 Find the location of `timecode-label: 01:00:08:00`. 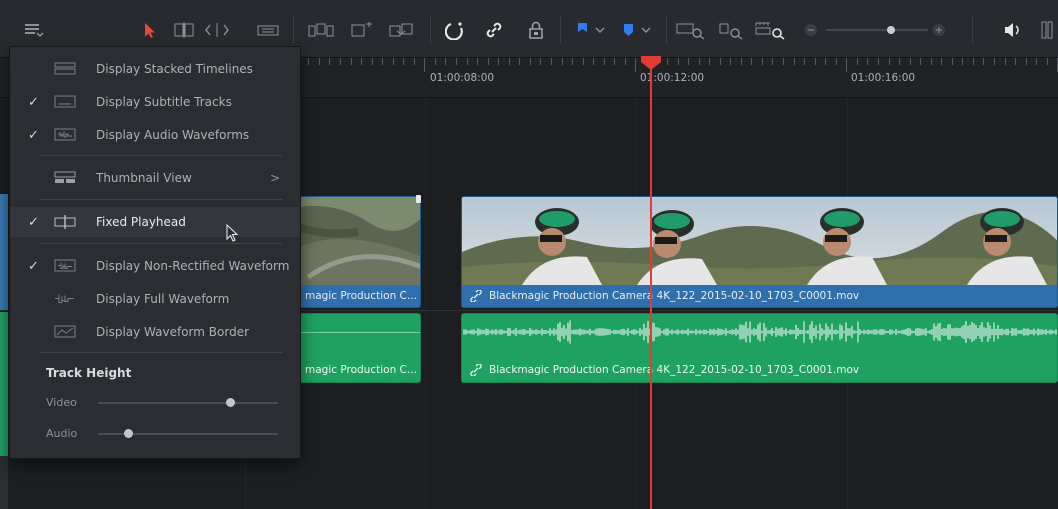

timecode-label: 01:00:08:00 is located at coordinates (462, 78).